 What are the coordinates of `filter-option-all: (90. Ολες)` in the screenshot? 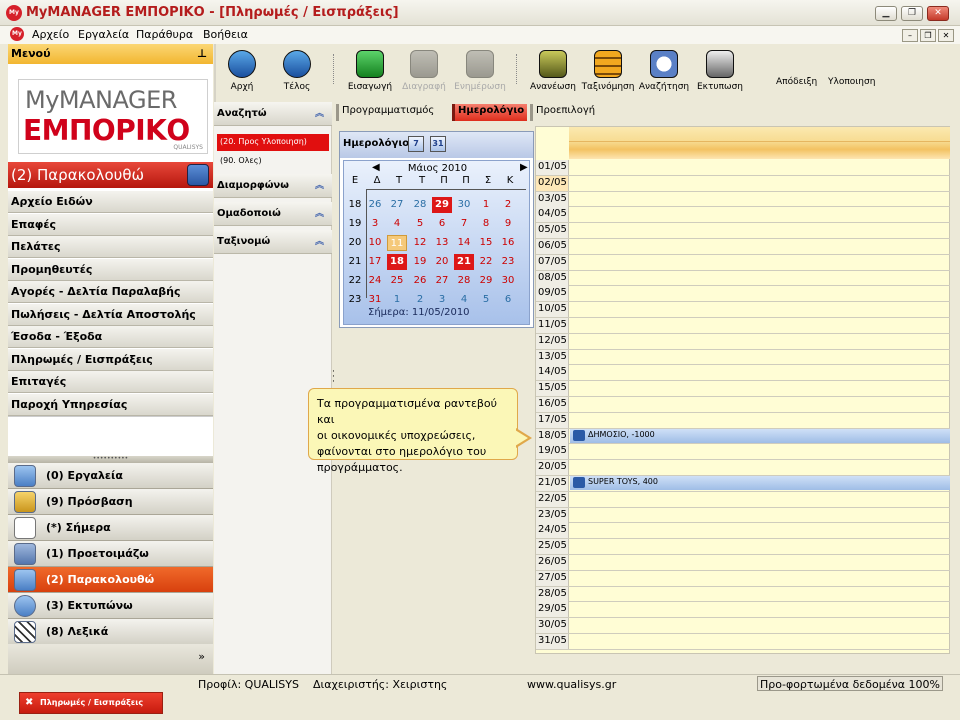 It's located at (241, 160).